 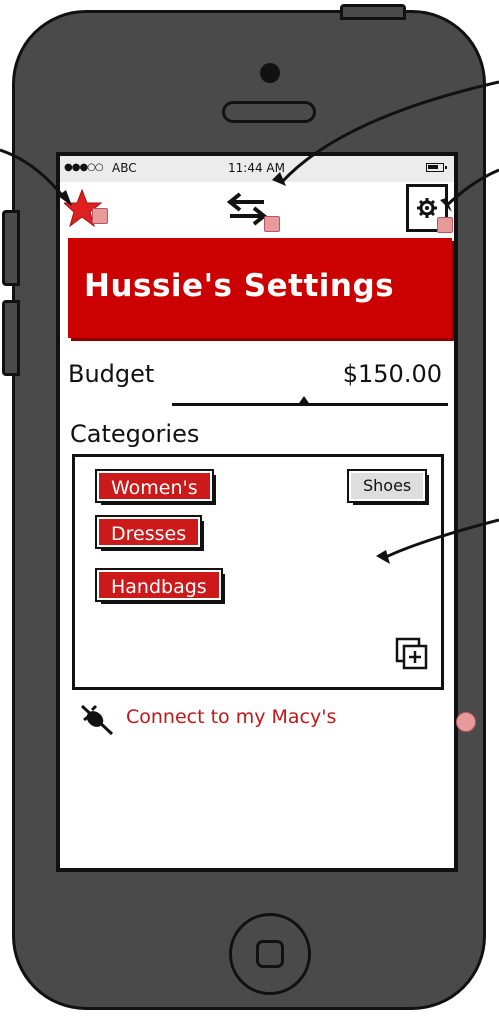 I want to click on category-tag-handbags: Handbags, so click(x=159, y=585).